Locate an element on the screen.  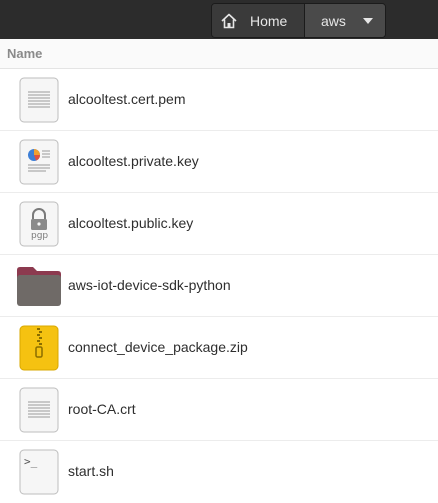
file-row: alcooltest.cert.pem is located at coordinates (219, 100).